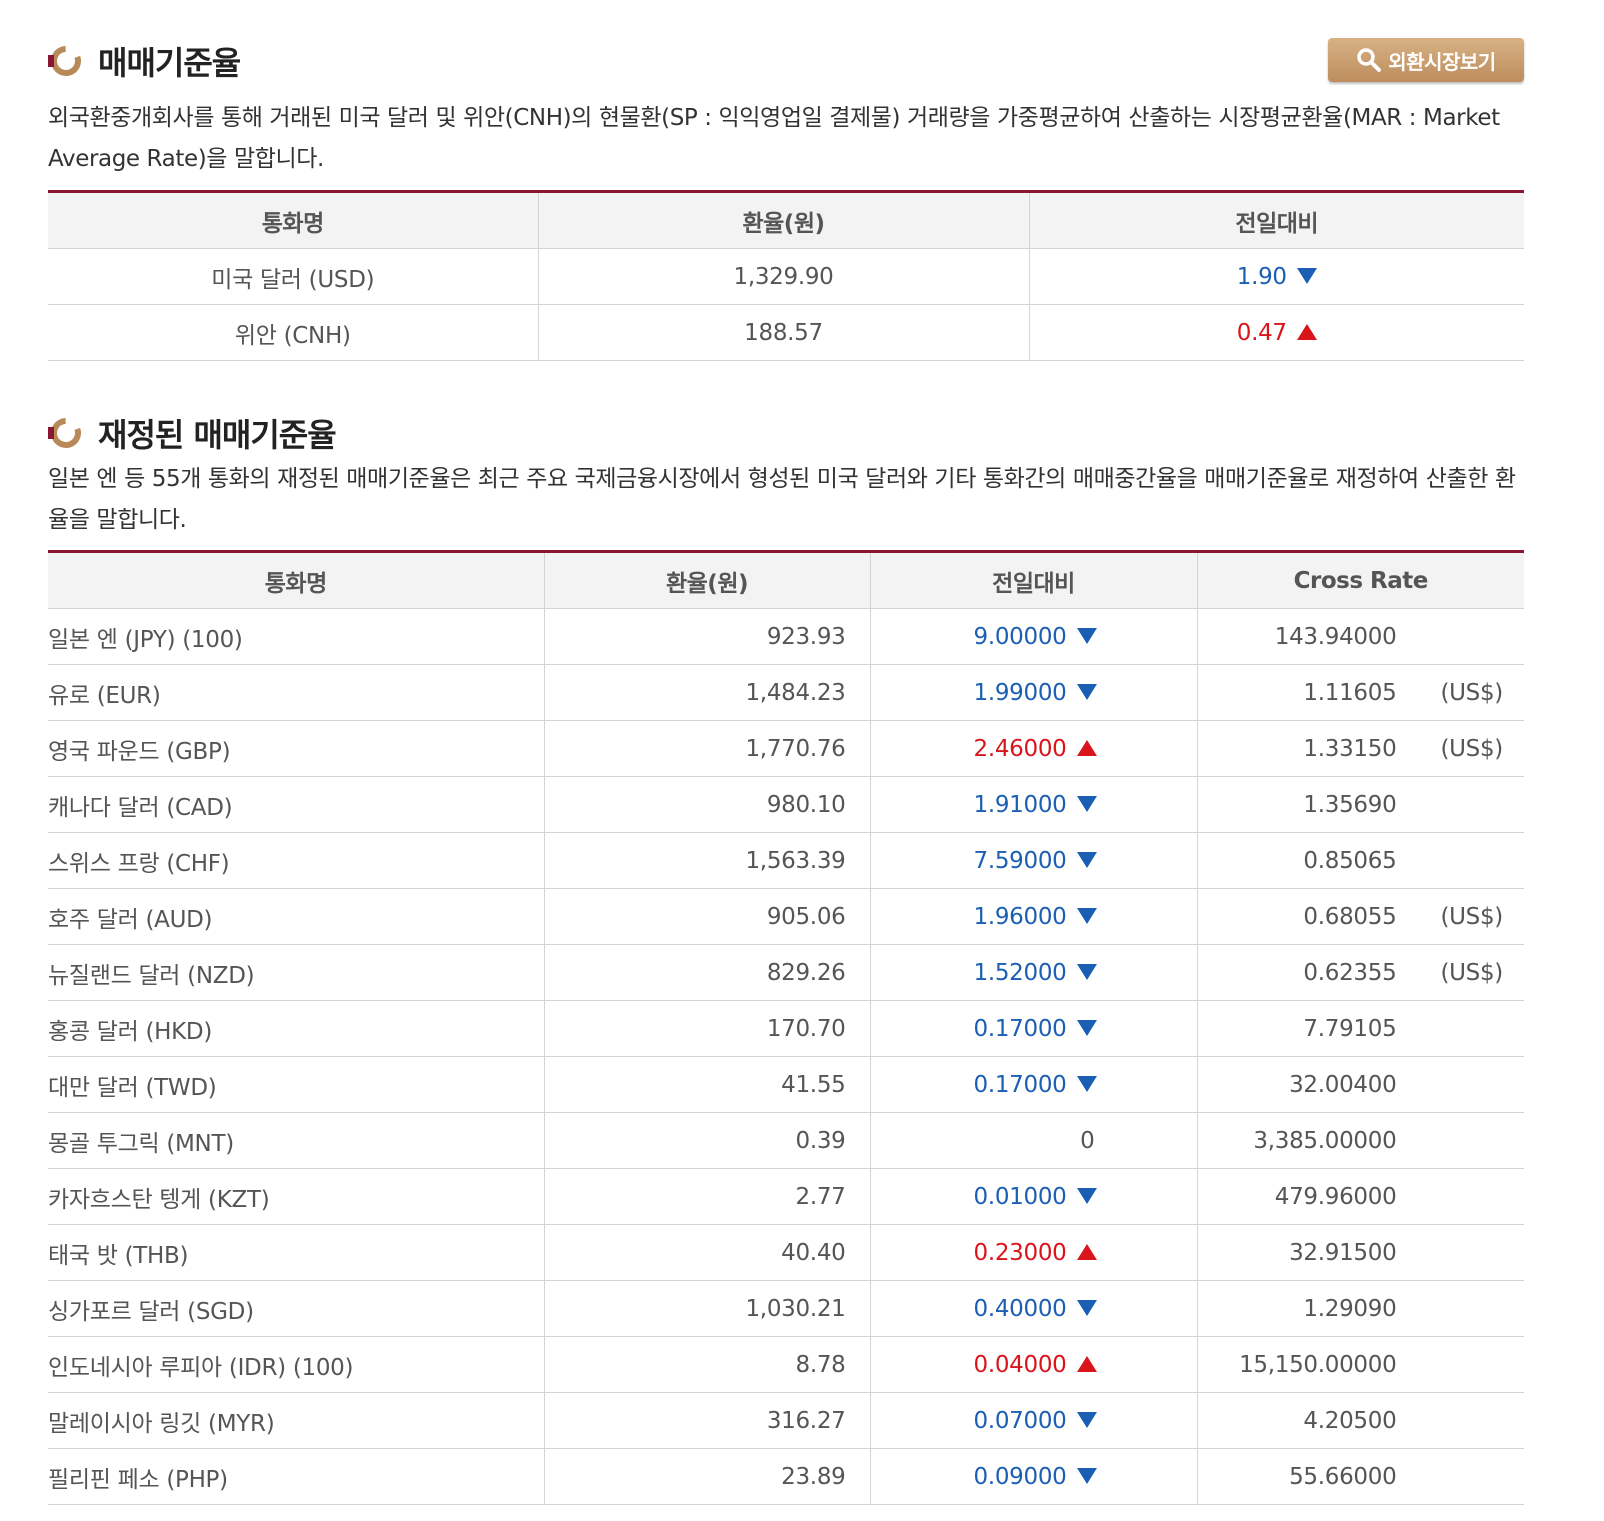 Image resolution: width=1604 pixels, height=1521 pixels. Describe the element at coordinates (296, 1252) in the screenshot. I see `currency-name: 태국 밧 (THB)` at that location.